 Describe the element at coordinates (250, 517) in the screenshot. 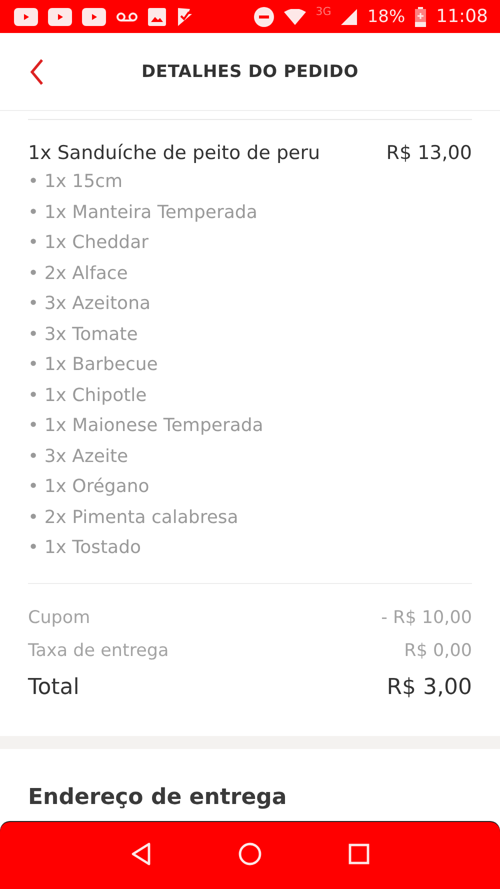

I see `item-option: • 2x Pimenta calabresa` at that location.